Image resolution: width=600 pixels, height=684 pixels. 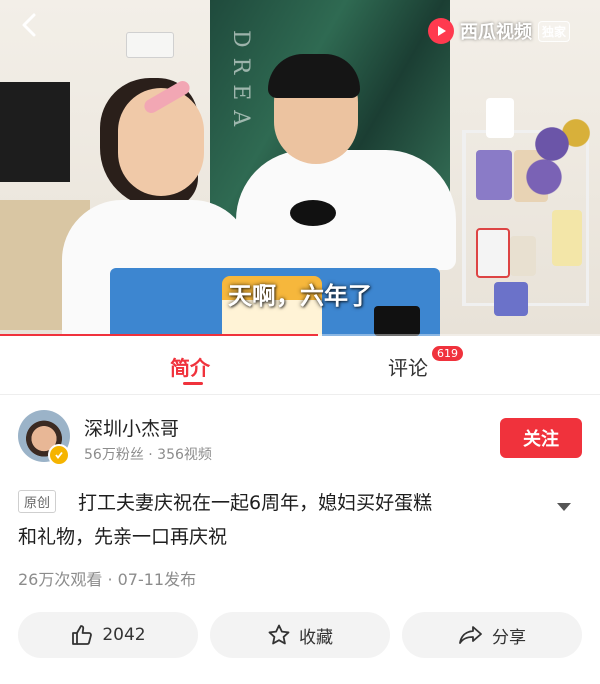 I want to click on video-title-line-2: 和礼物，先亲一口再庆祝, so click(x=123, y=537).